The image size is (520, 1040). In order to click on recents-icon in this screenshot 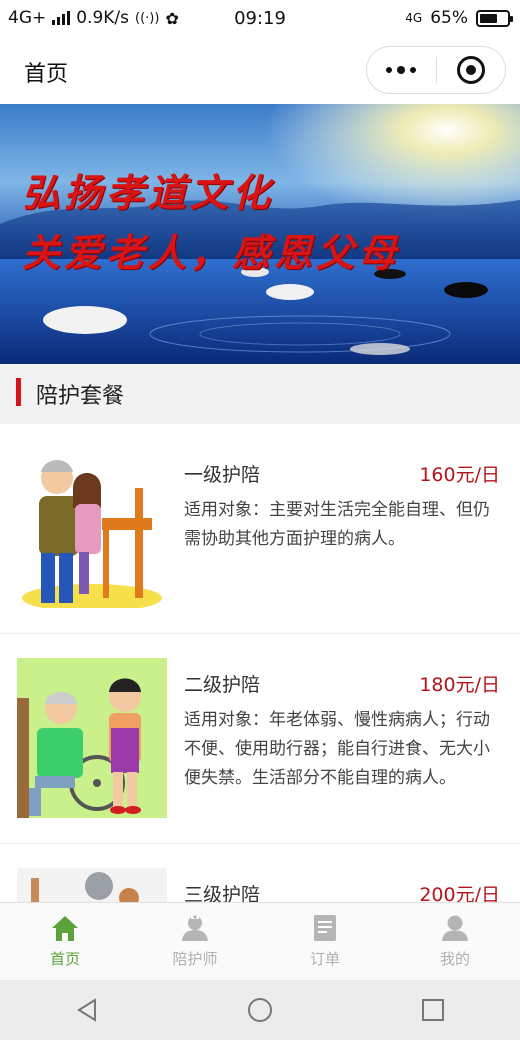, I will do `click(433, 1010)`.